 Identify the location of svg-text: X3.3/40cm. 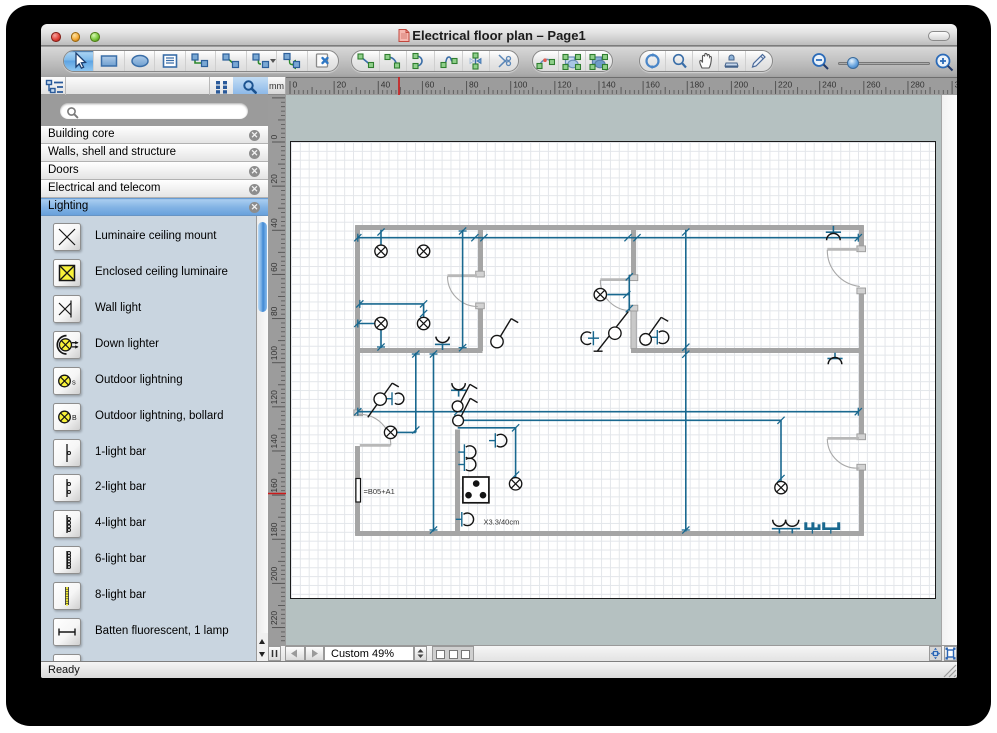
(502, 521).